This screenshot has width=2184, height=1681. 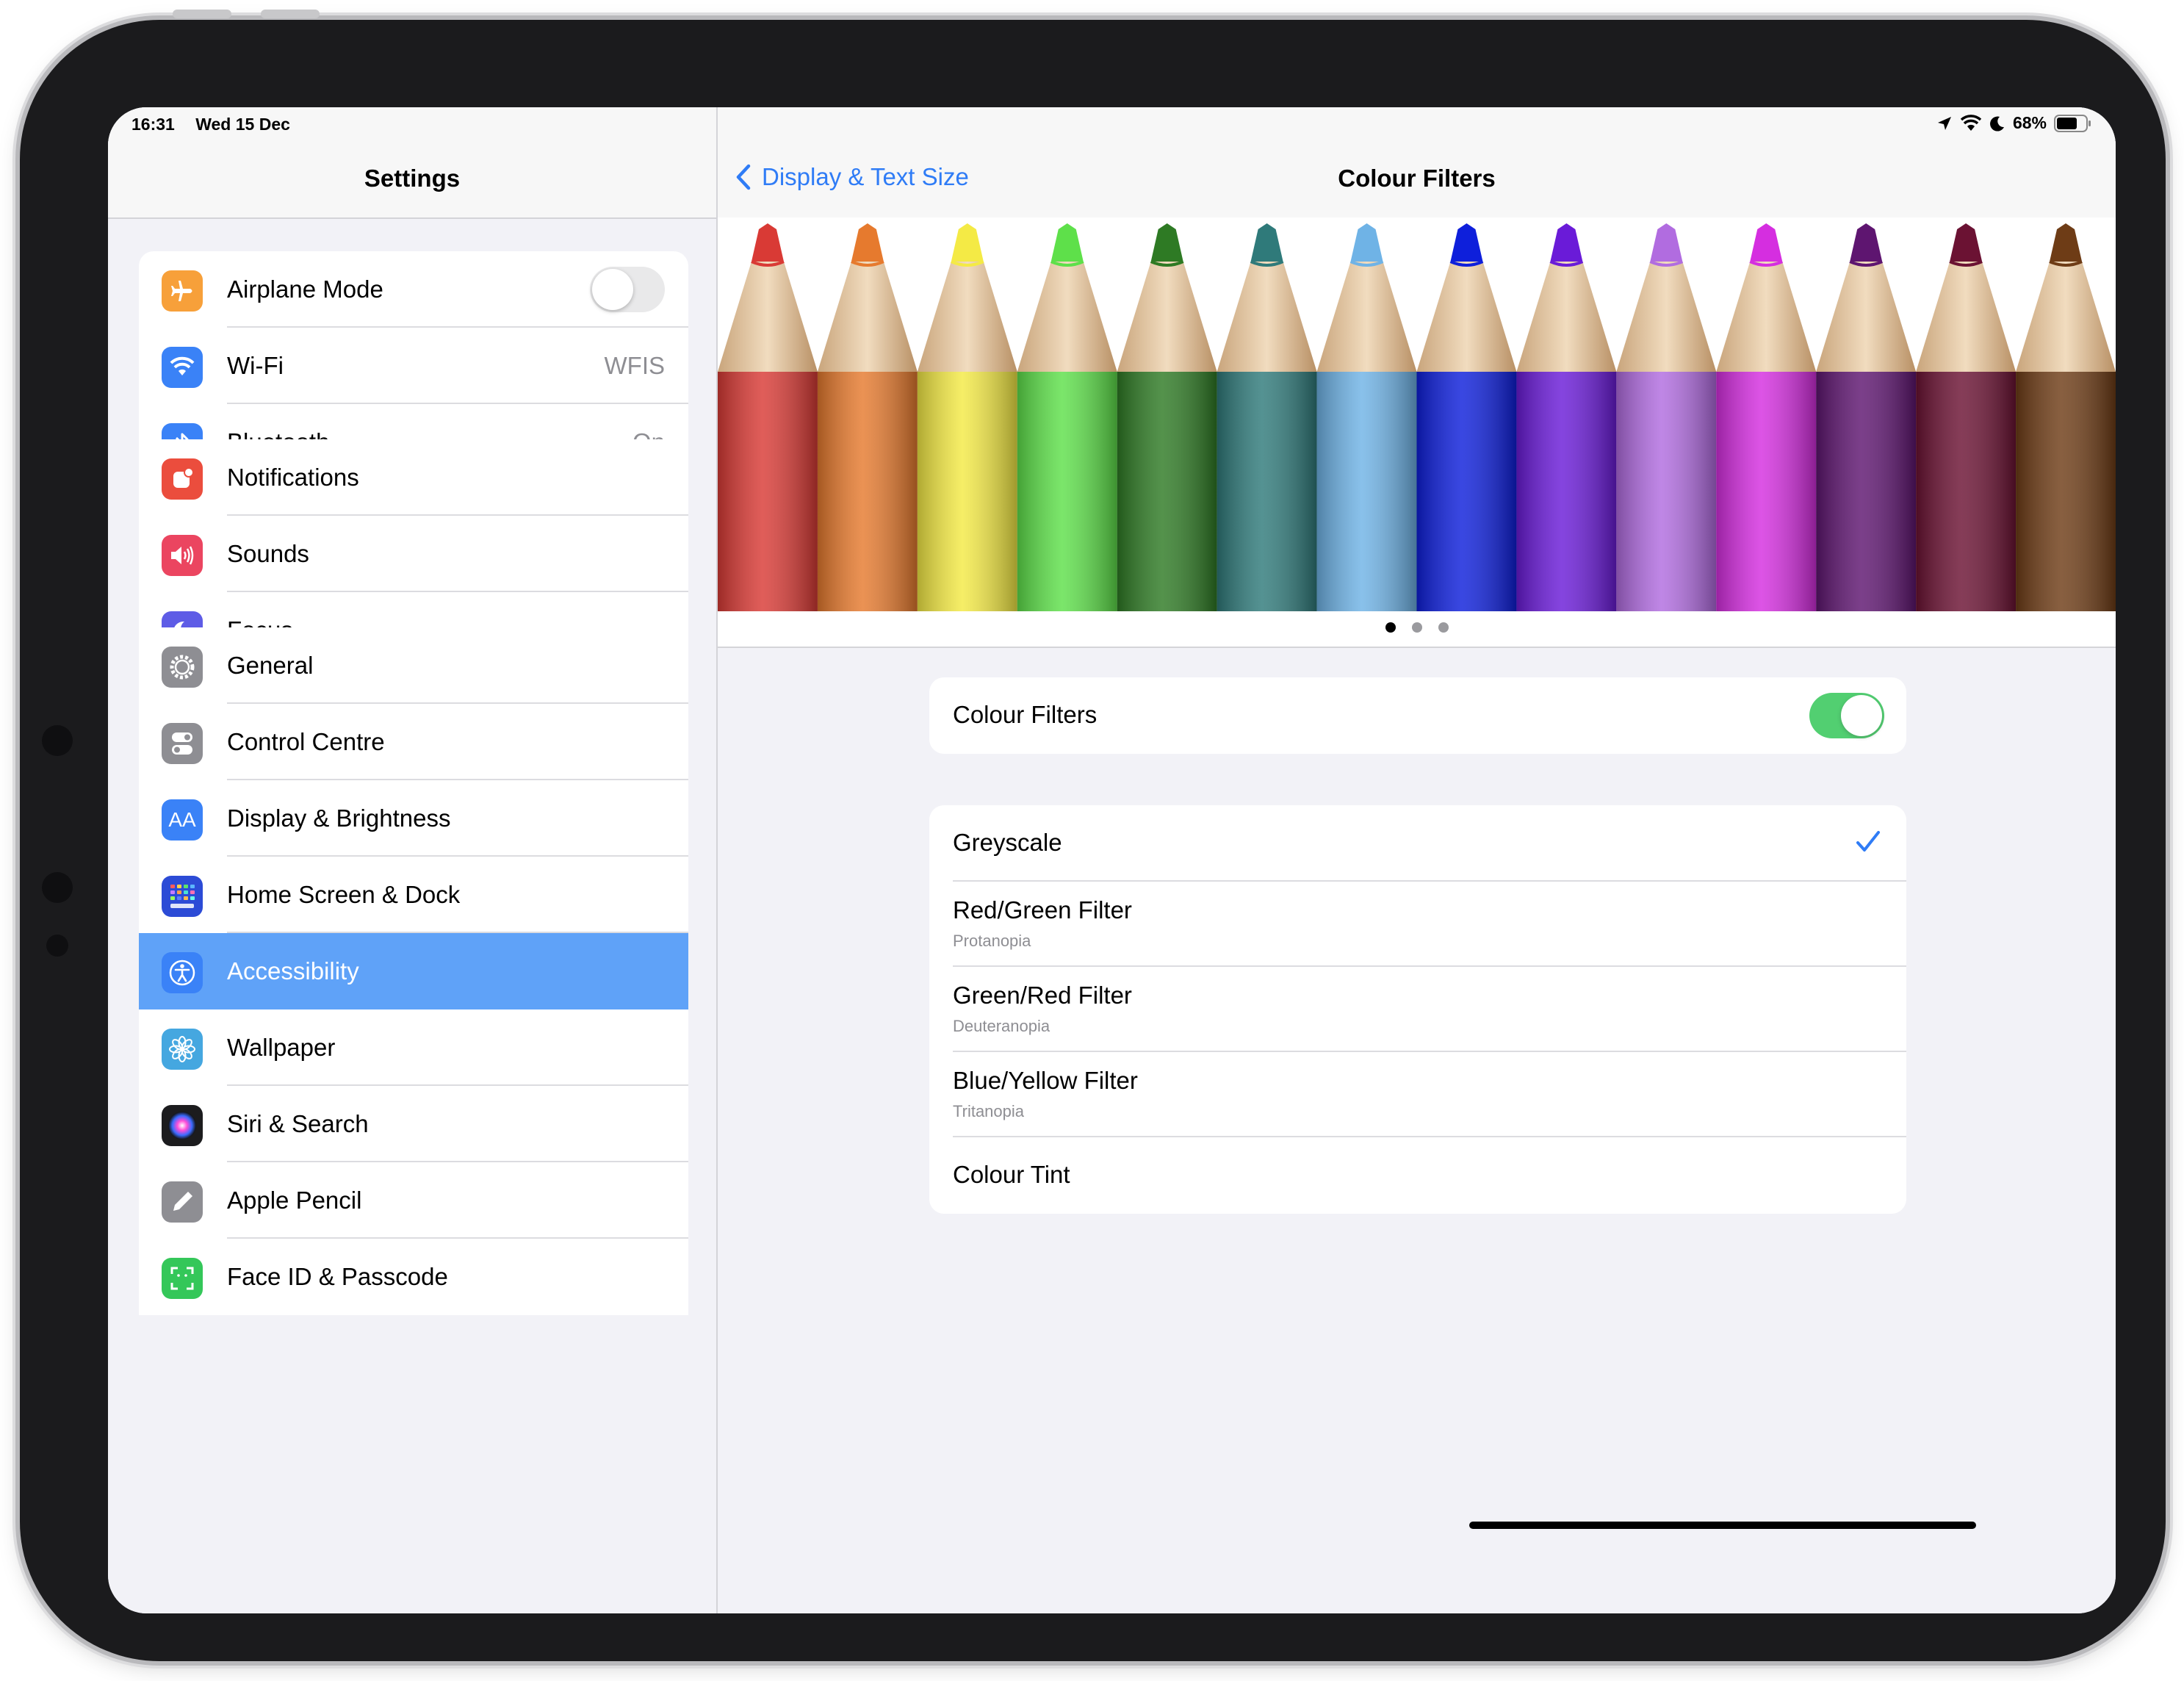 I want to click on detail-nav-bar: 68% Display & Text Size Colour Filters, so click(x=1417, y=162).